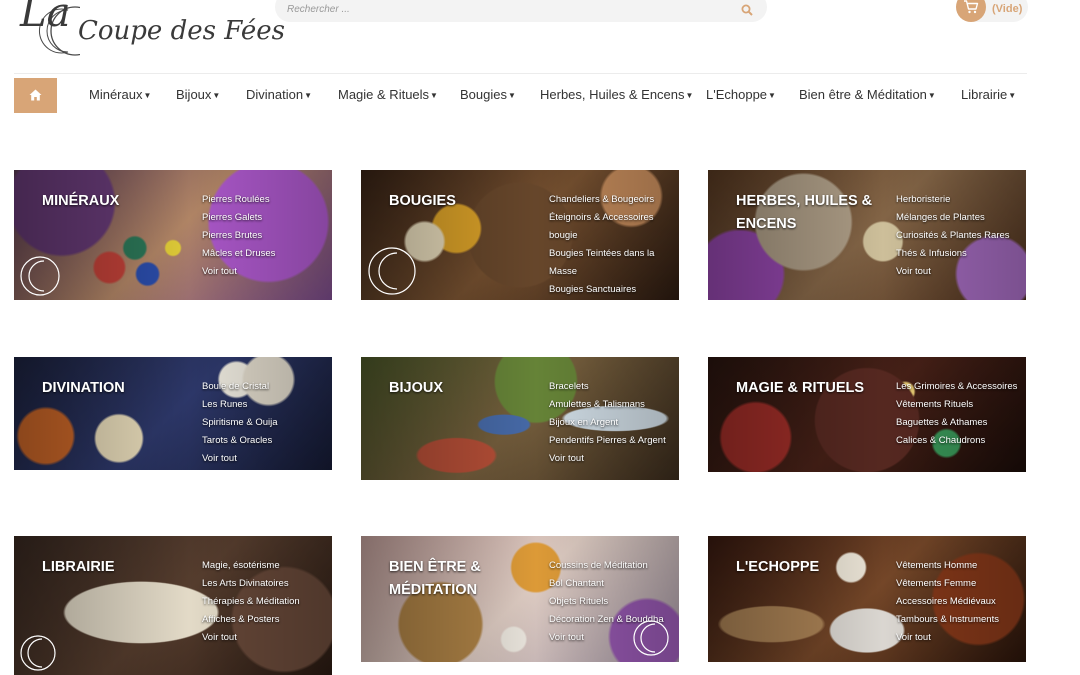 This screenshot has width=1080, height=675. What do you see at coordinates (81, 201) in the screenshot?
I see `category-title: MINÉRAUX` at bounding box center [81, 201].